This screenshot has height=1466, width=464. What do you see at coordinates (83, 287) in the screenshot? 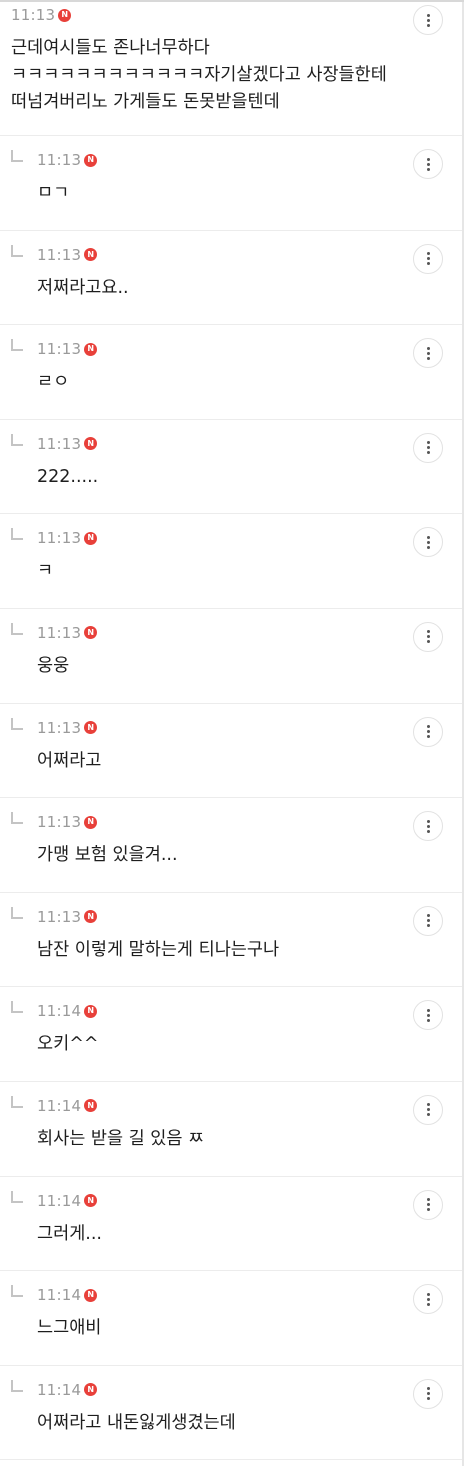
I see `comment-text: 저쩌라고요..` at bounding box center [83, 287].